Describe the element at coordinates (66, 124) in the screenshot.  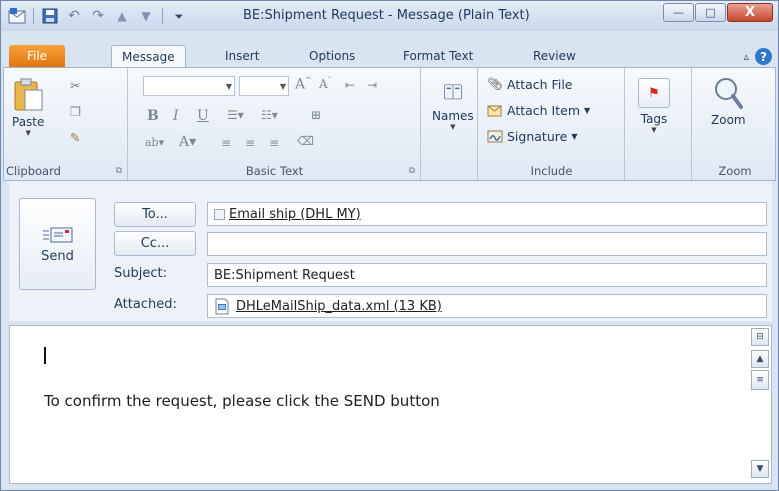
I see `clipboard-group: Paste ▼ ✂ ❐ ✎ Clipboard ⧉` at that location.